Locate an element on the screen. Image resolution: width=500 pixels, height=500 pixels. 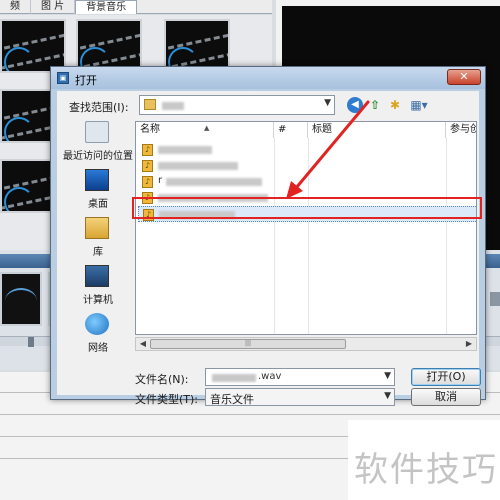
look-in-label: 查找范围(I): is located at coordinates (99, 107).